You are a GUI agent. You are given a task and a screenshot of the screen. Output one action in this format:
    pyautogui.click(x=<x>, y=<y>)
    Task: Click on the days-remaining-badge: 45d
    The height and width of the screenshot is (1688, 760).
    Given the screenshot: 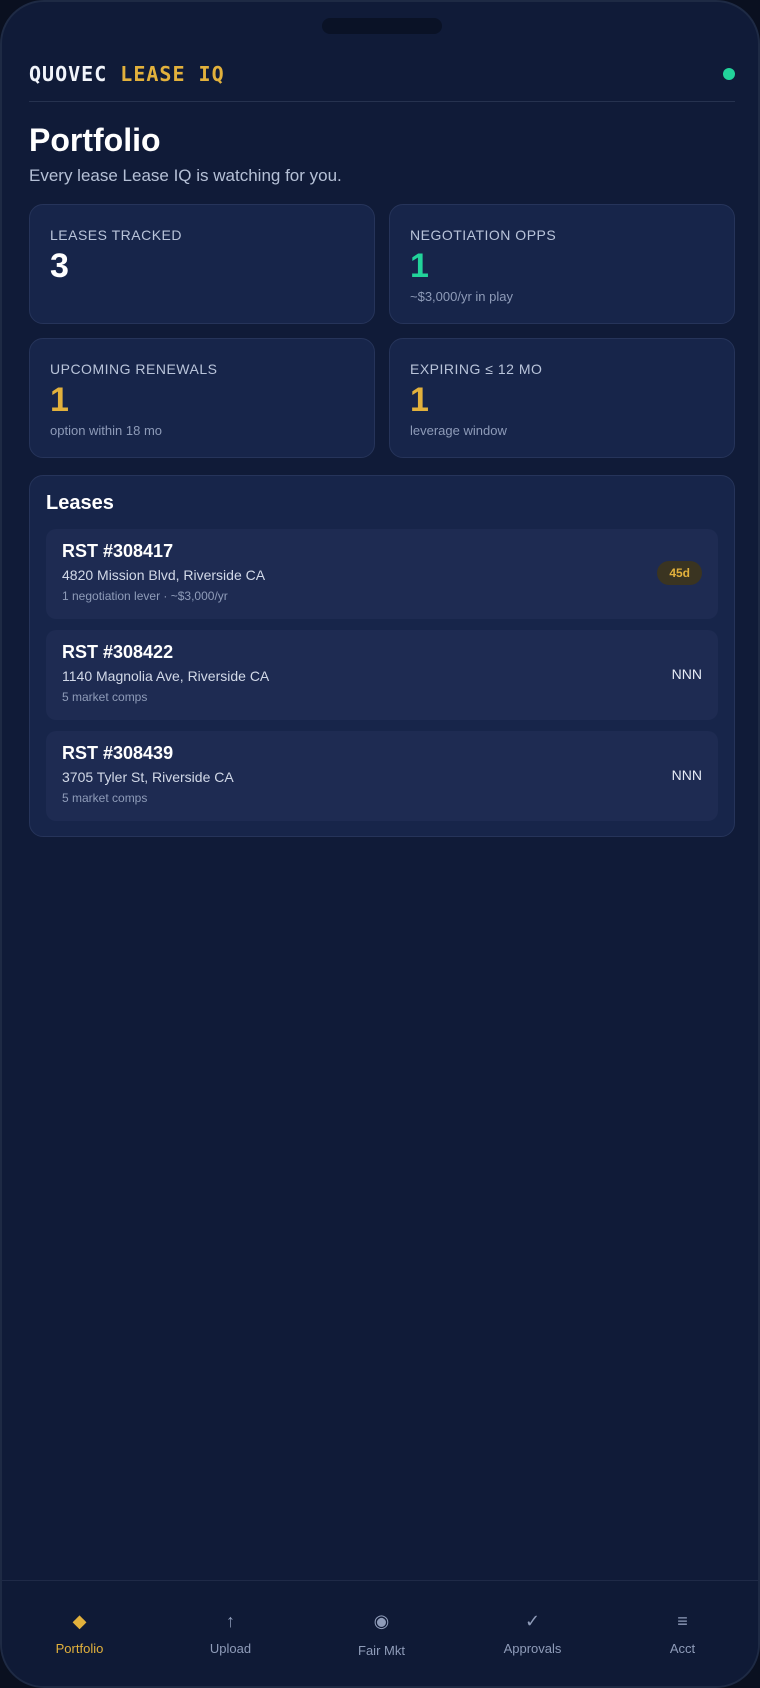 What is the action you would take?
    pyautogui.click(x=679, y=573)
    